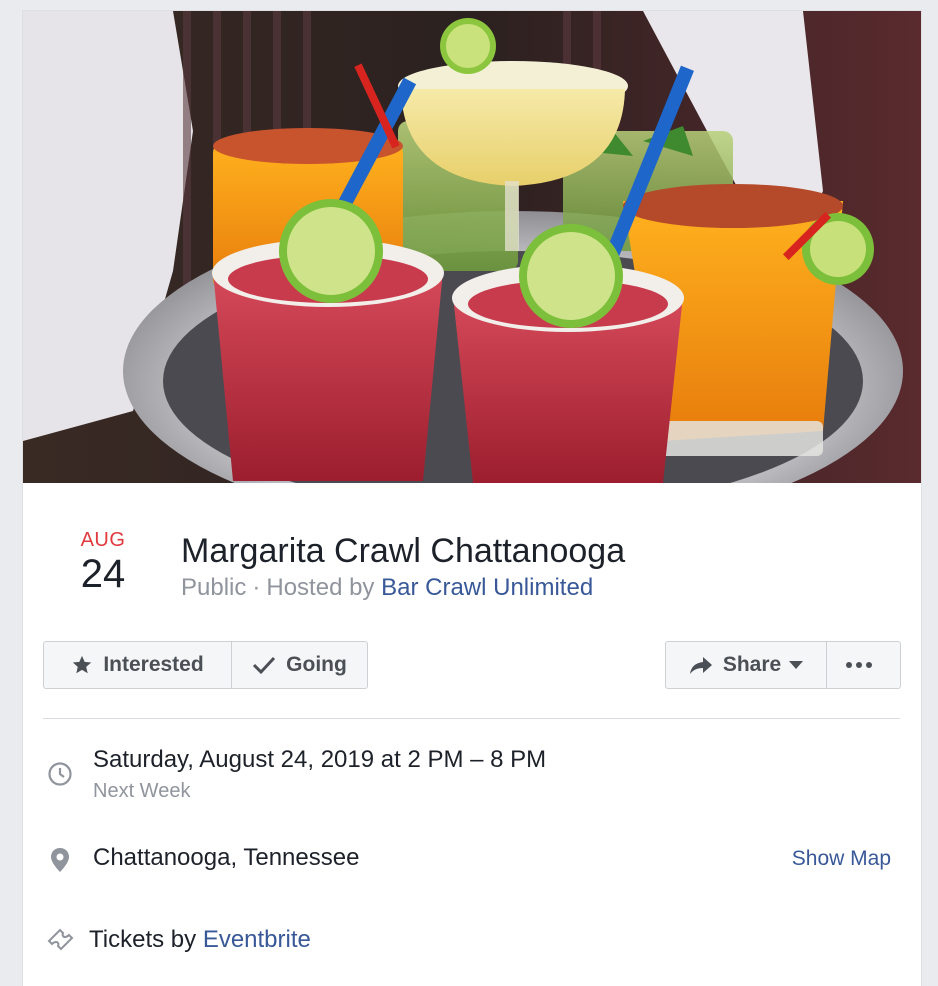 Image resolution: width=938 pixels, height=986 pixels. What do you see at coordinates (214, 587) in the screenshot?
I see `event-privacy: Public` at bounding box center [214, 587].